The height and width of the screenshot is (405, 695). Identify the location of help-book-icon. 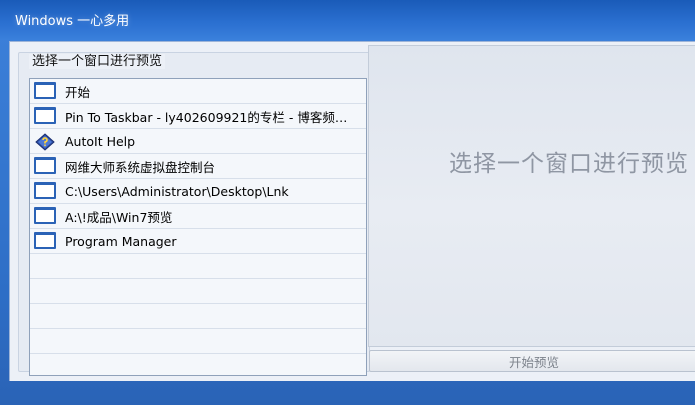
(46, 141).